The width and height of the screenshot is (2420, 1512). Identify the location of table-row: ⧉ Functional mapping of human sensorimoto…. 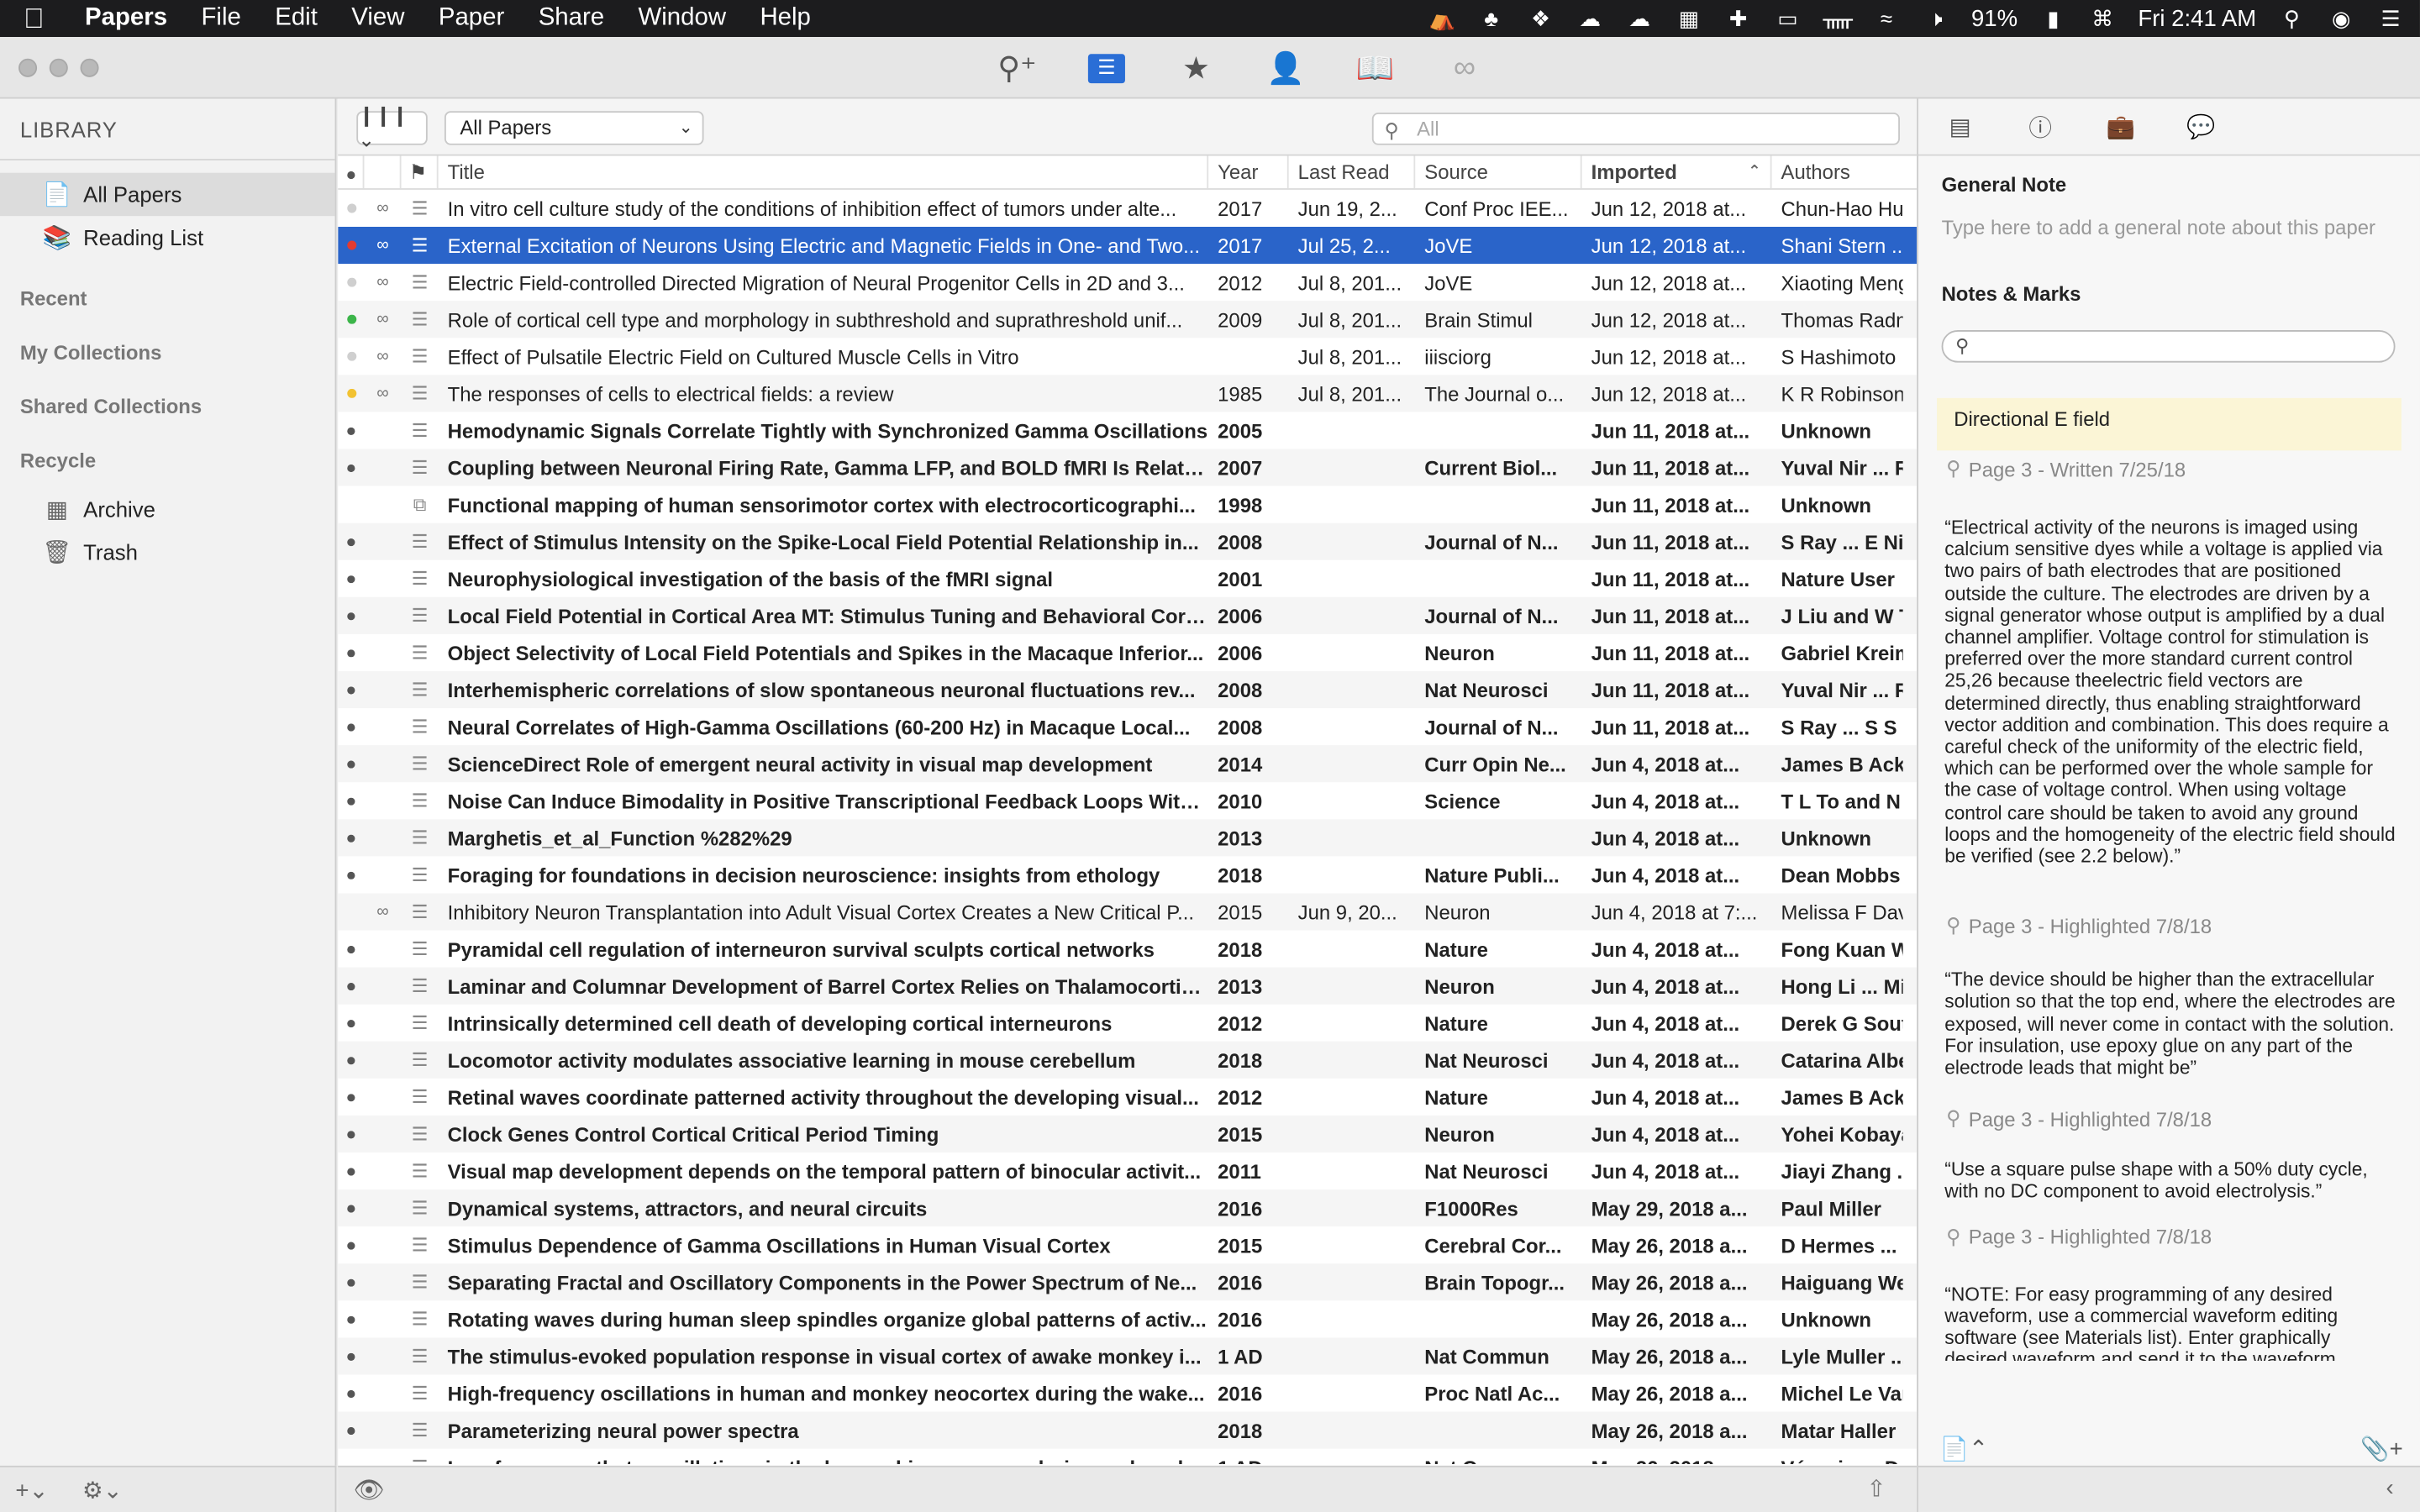
(1127, 504).